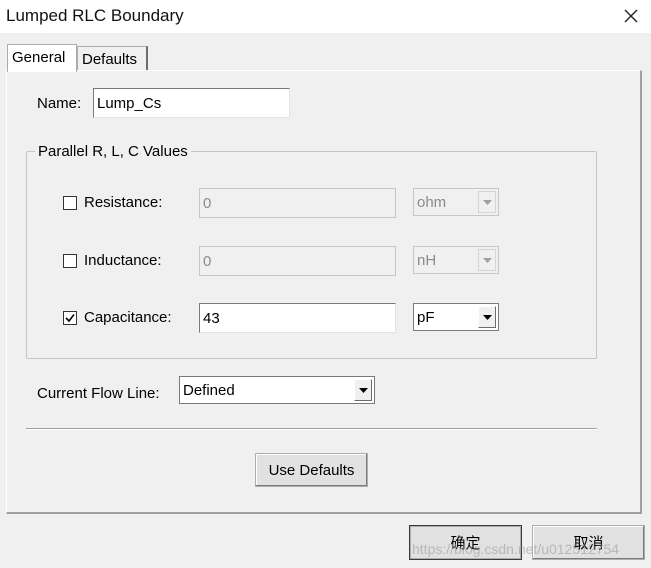 Image resolution: width=651 pixels, height=568 pixels. What do you see at coordinates (311, 429) in the screenshot?
I see `separator-line` at bounding box center [311, 429].